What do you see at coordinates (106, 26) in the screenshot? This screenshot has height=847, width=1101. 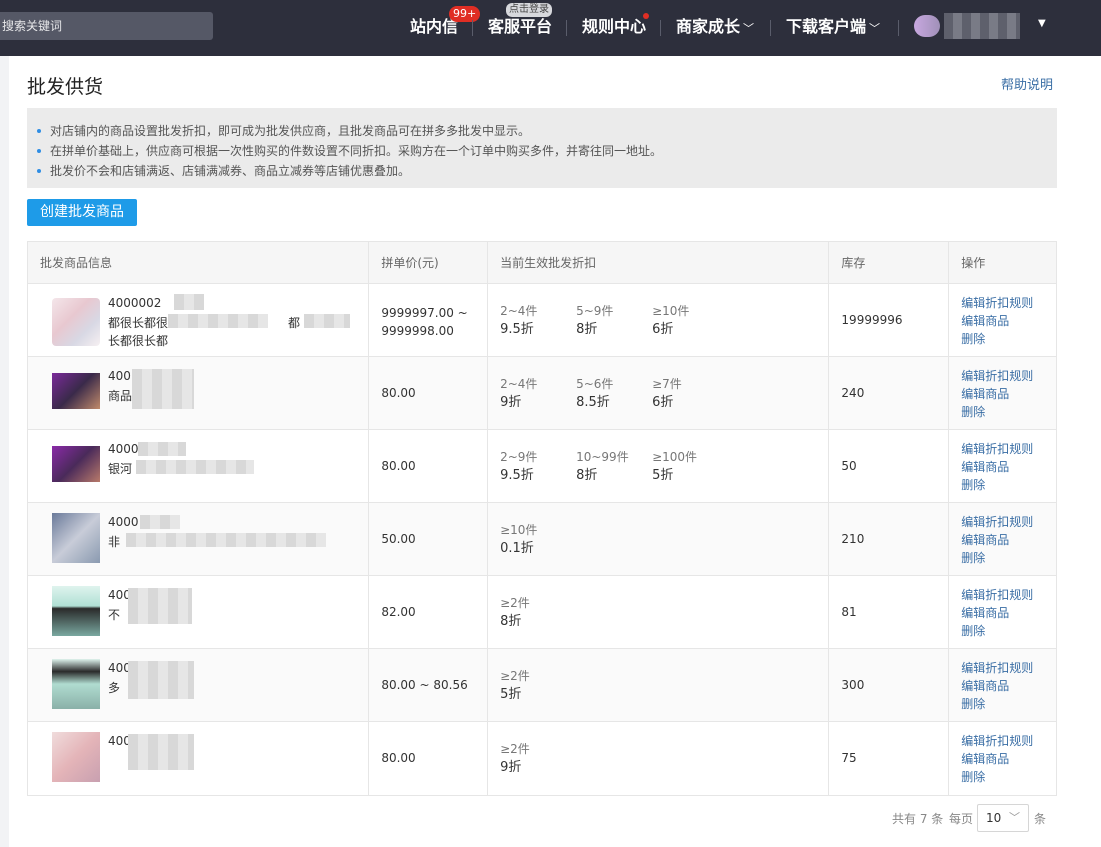 I see `search-input: 搜索关键词` at bounding box center [106, 26].